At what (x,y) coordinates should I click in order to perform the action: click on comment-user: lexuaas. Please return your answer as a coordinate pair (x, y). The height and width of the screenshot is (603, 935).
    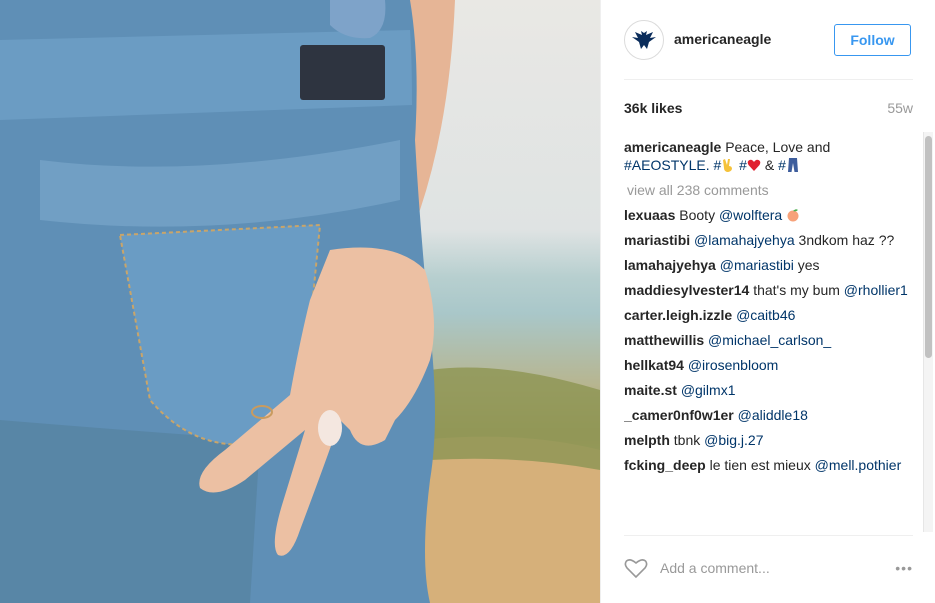
    Looking at the image, I should click on (649, 215).